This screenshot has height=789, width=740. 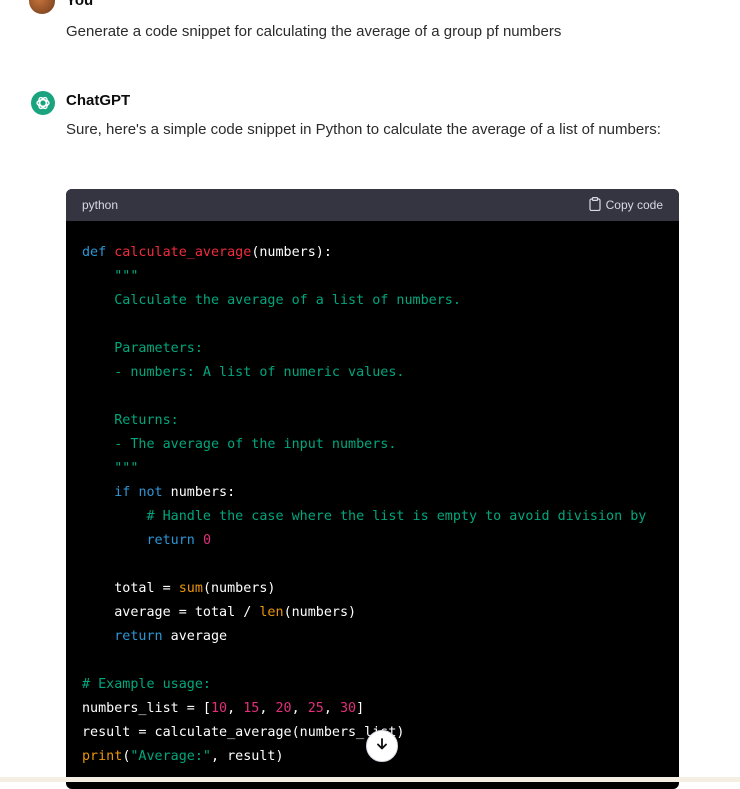 What do you see at coordinates (243, 372) in the screenshot?
I see `code-line: - numbers: A list of numeric values.` at bounding box center [243, 372].